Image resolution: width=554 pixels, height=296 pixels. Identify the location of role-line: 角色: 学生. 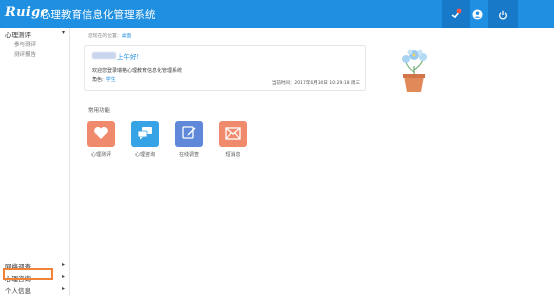
(104, 79).